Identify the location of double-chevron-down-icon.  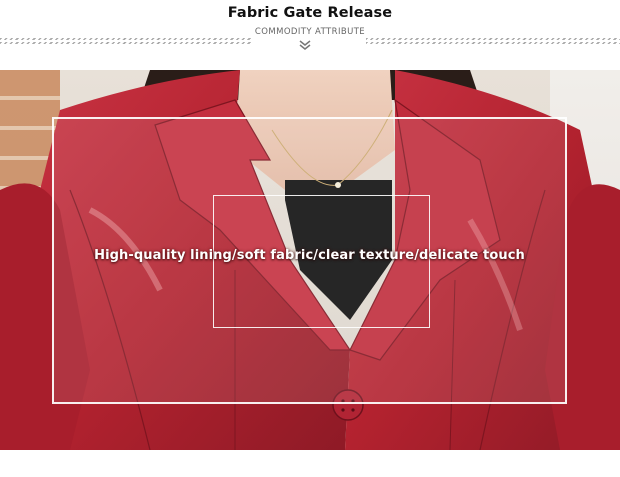
(305, 45).